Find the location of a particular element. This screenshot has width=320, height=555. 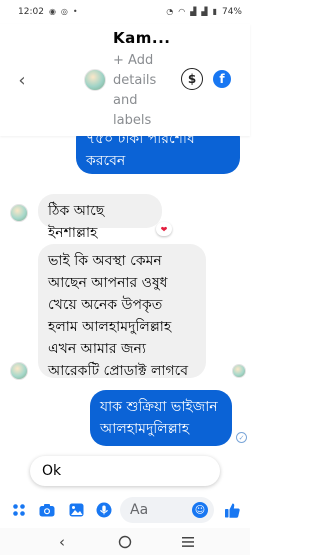

contact-avatar is located at coordinates (95, 80).